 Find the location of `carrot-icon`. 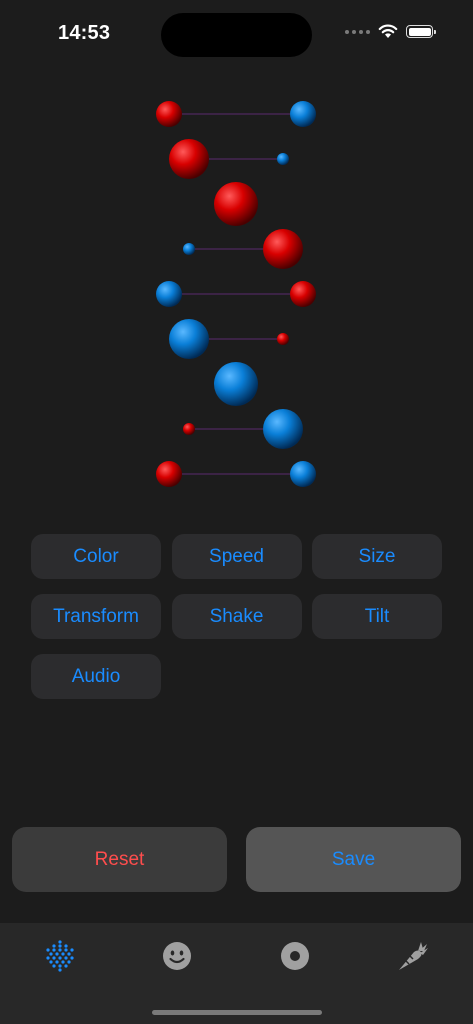

carrot-icon is located at coordinates (413, 956).